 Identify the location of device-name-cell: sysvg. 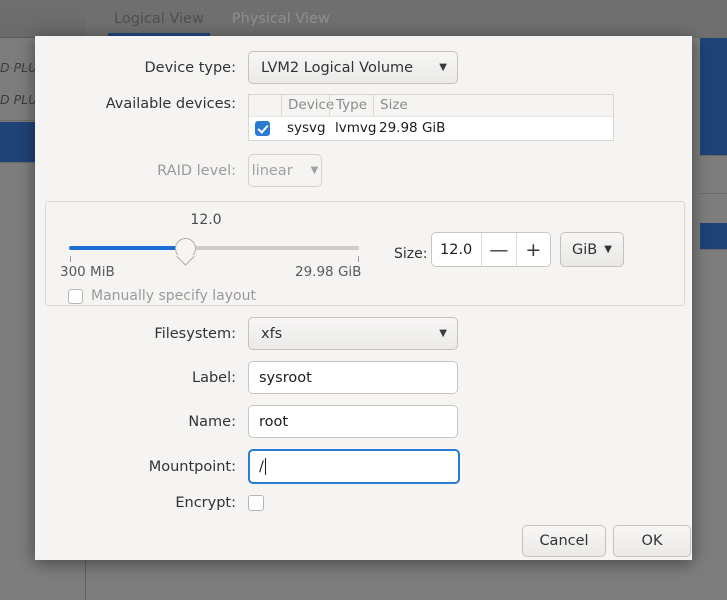
(306, 128).